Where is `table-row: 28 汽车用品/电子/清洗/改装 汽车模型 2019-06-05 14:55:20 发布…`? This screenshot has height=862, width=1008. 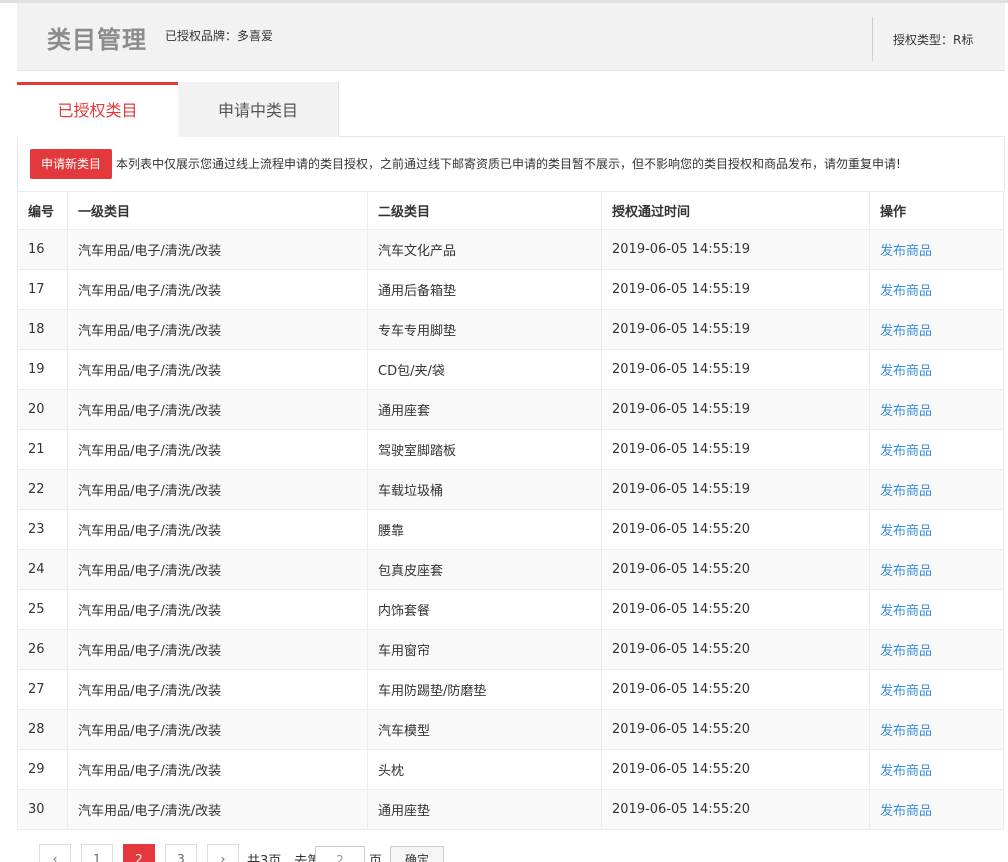 table-row: 28 汽车用品/电子/清洗/改装 汽车模型 2019-06-05 14:55:20 发布… is located at coordinates (510, 729).